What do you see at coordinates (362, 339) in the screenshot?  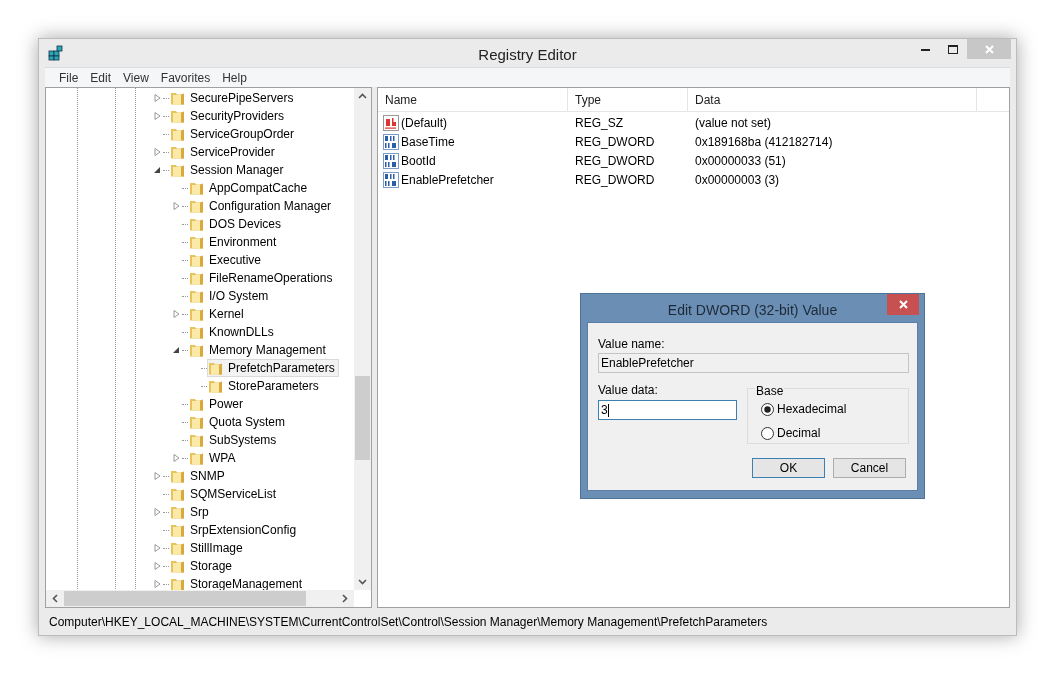 I see `vertical-scrollbar` at bounding box center [362, 339].